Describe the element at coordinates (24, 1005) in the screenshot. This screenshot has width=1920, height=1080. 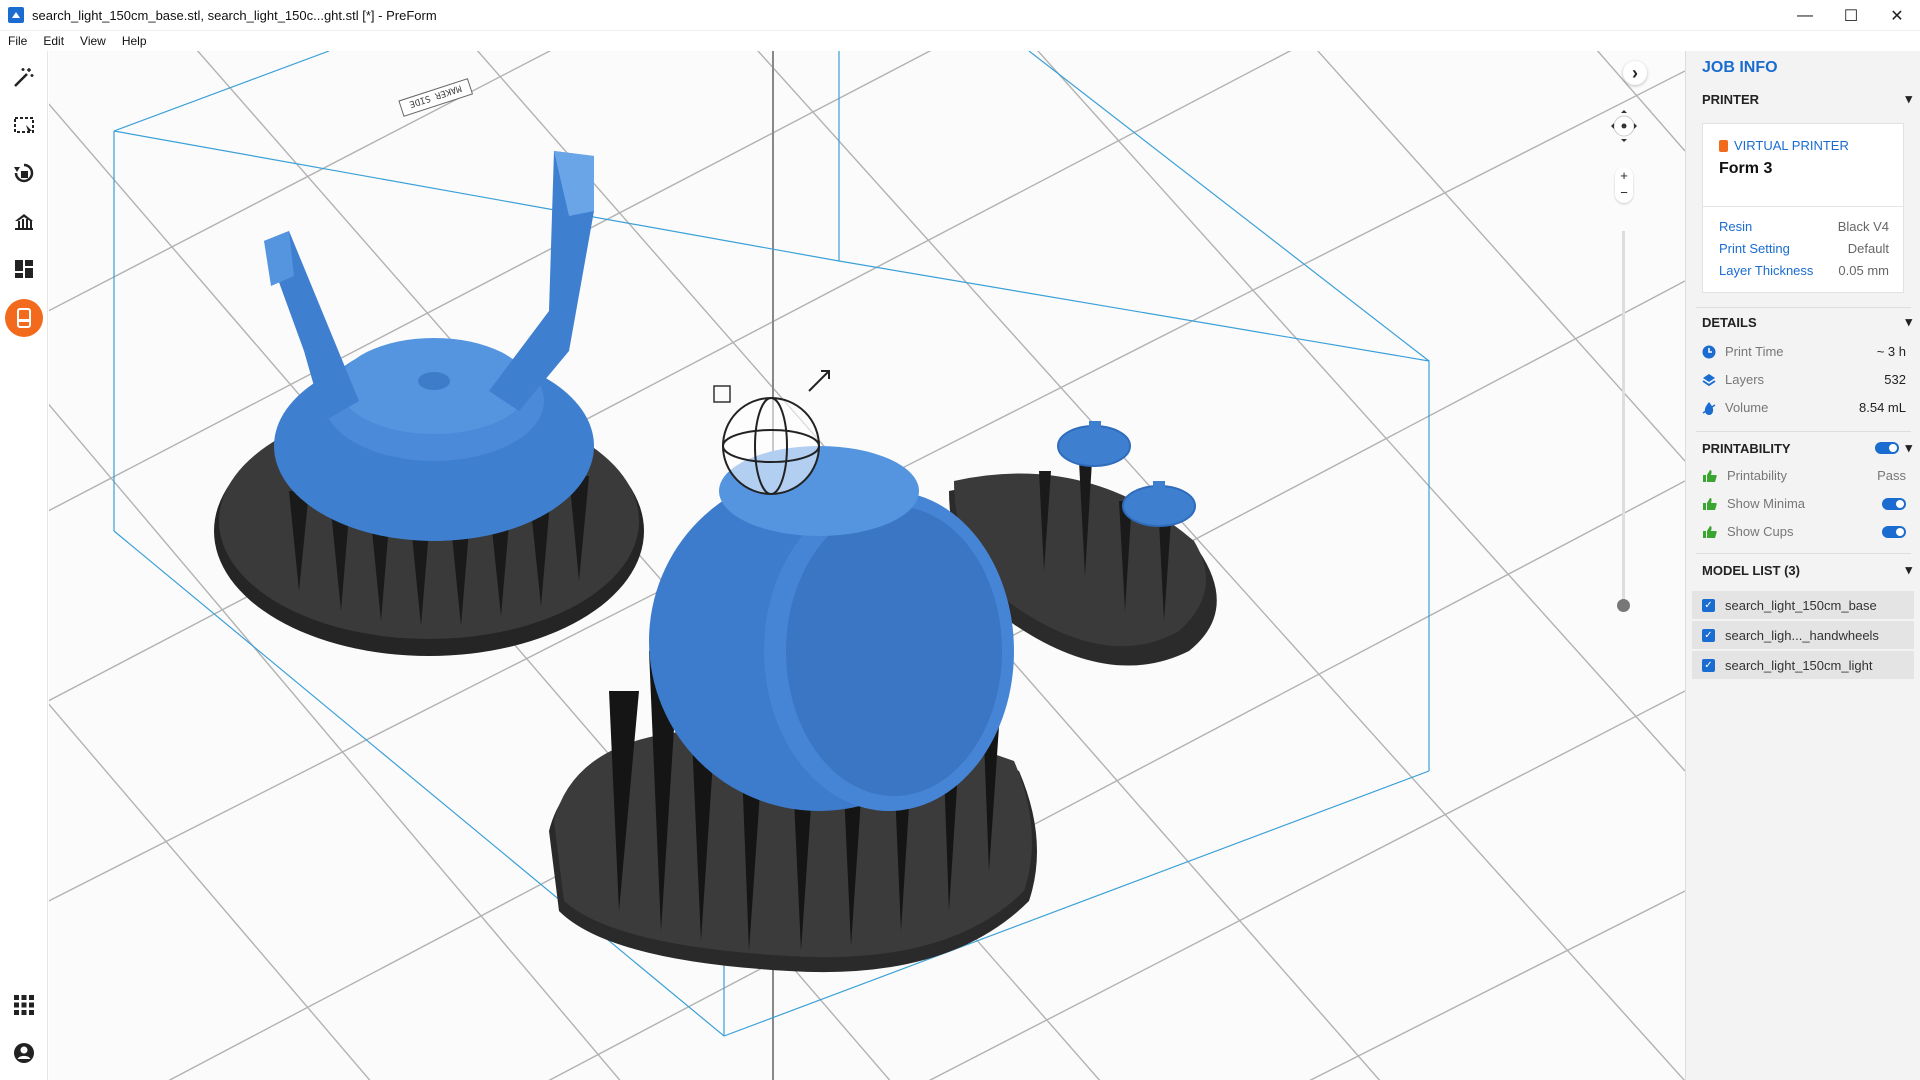
I see `apps-grid-icon` at that location.